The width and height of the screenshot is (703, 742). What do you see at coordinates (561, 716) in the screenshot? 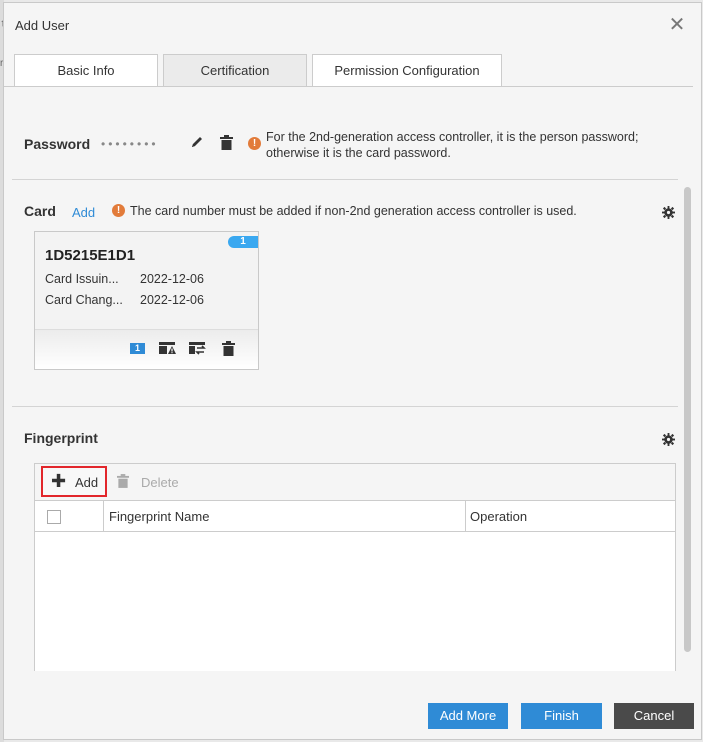
I see `finish-button: Finish` at bounding box center [561, 716].